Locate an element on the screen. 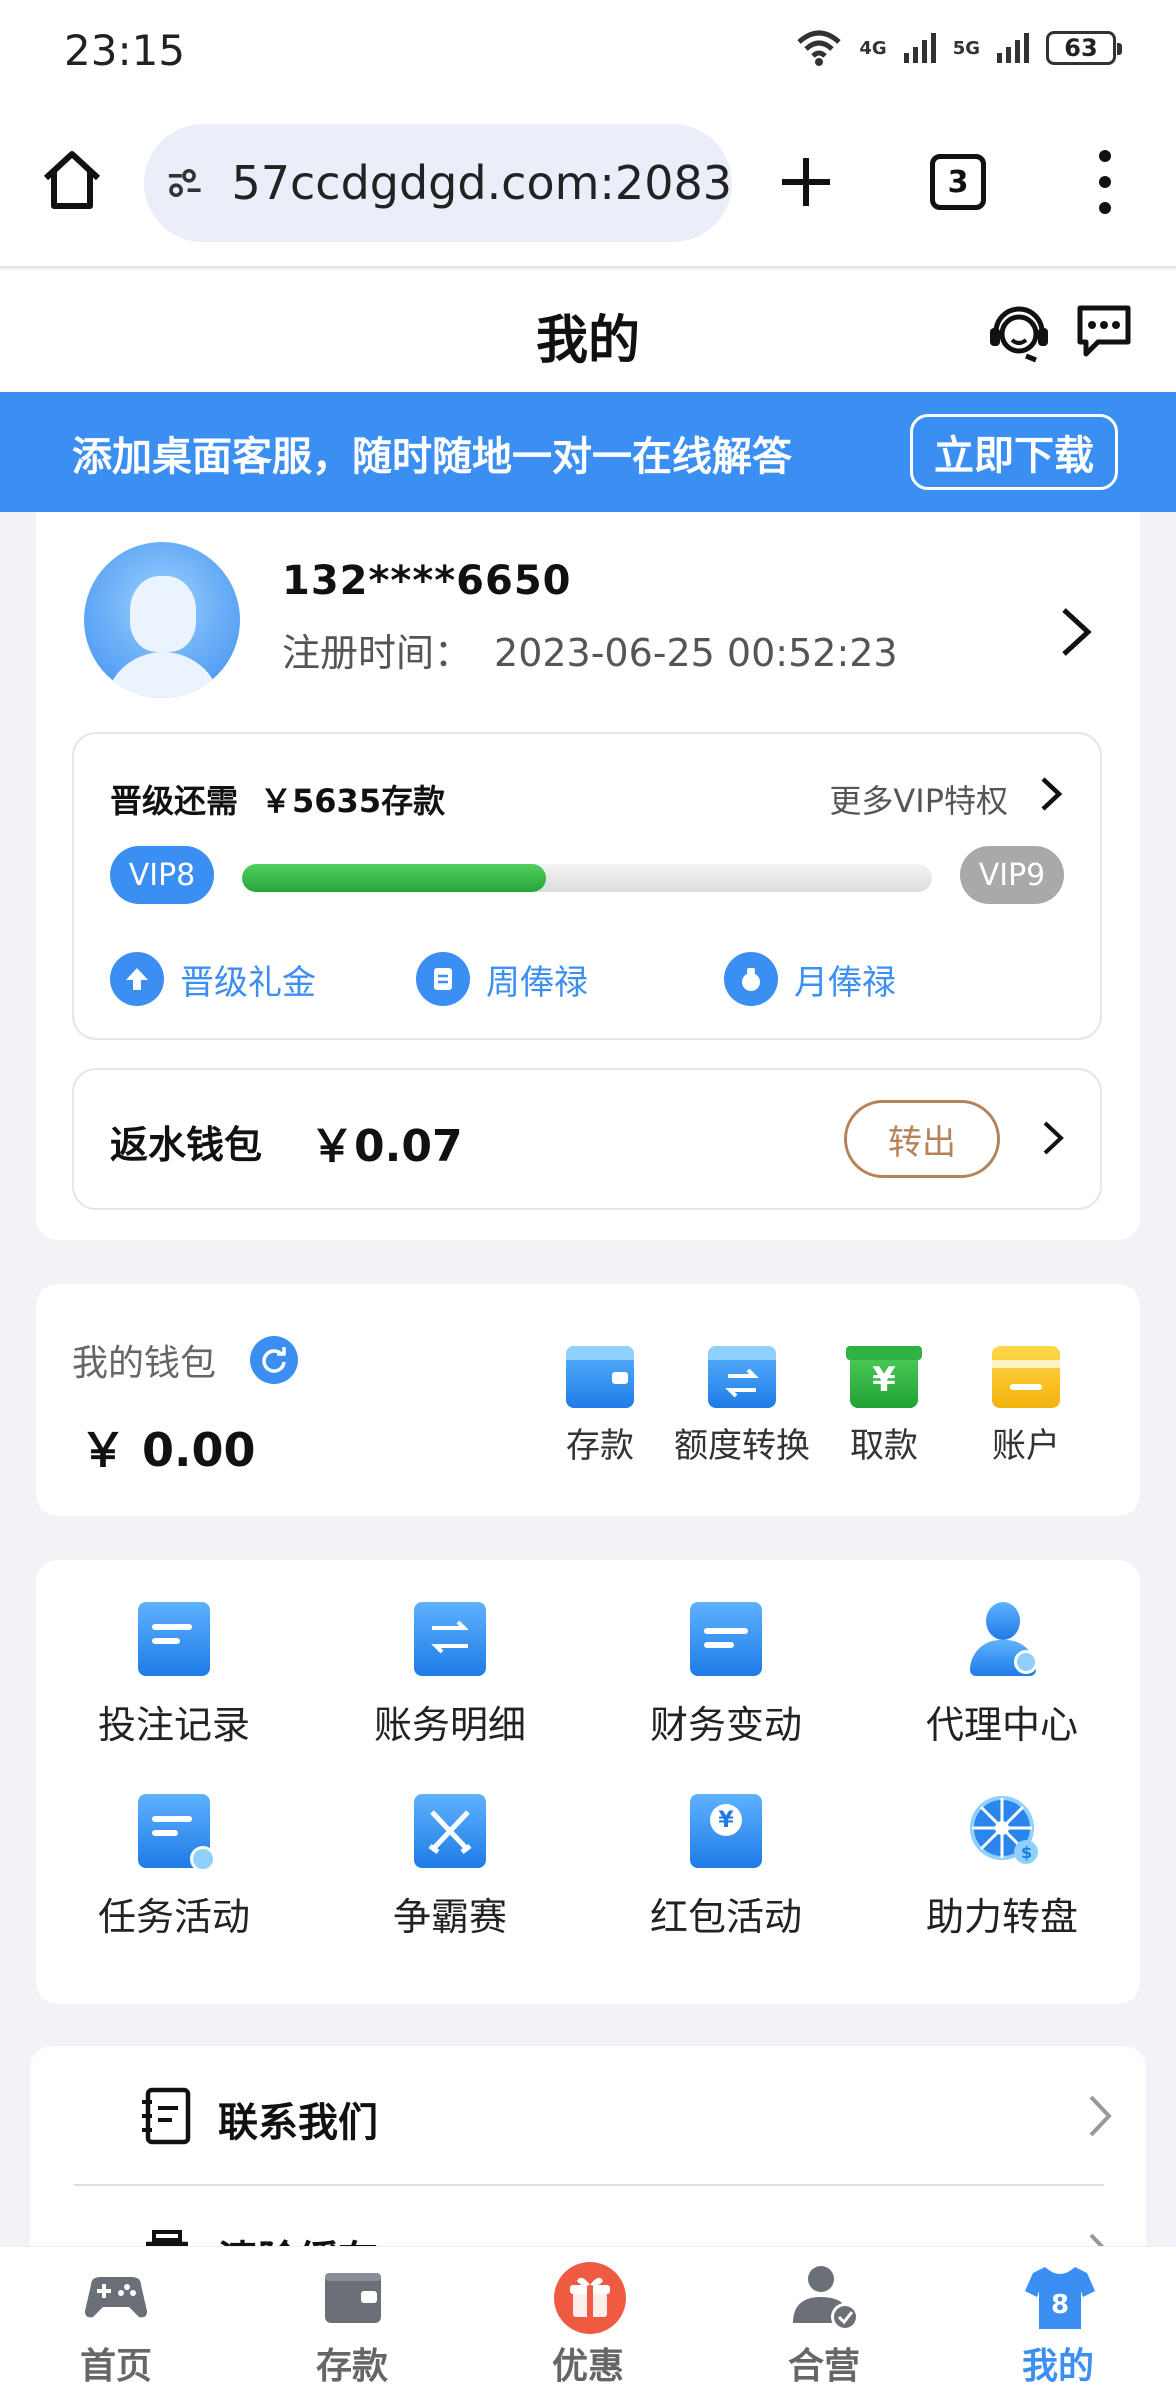 Image resolution: width=1176 pixels, height=2400 pixels. grid-item-task-activity: 任务活动 is located at coordinates (174, 1867).